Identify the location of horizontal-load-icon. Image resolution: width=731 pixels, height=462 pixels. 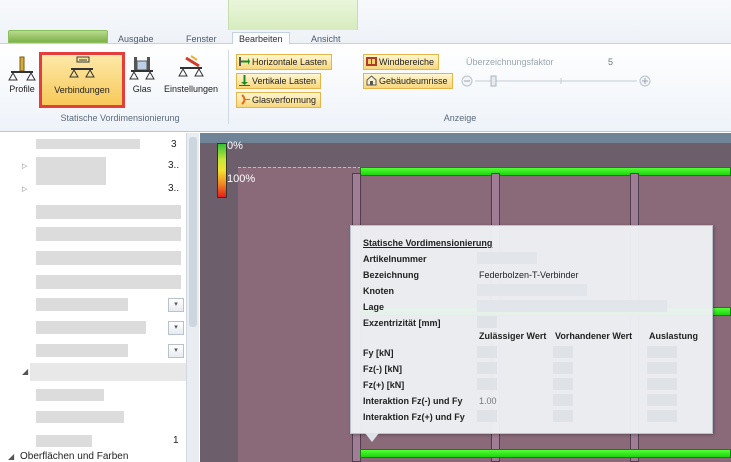
(244, 61).